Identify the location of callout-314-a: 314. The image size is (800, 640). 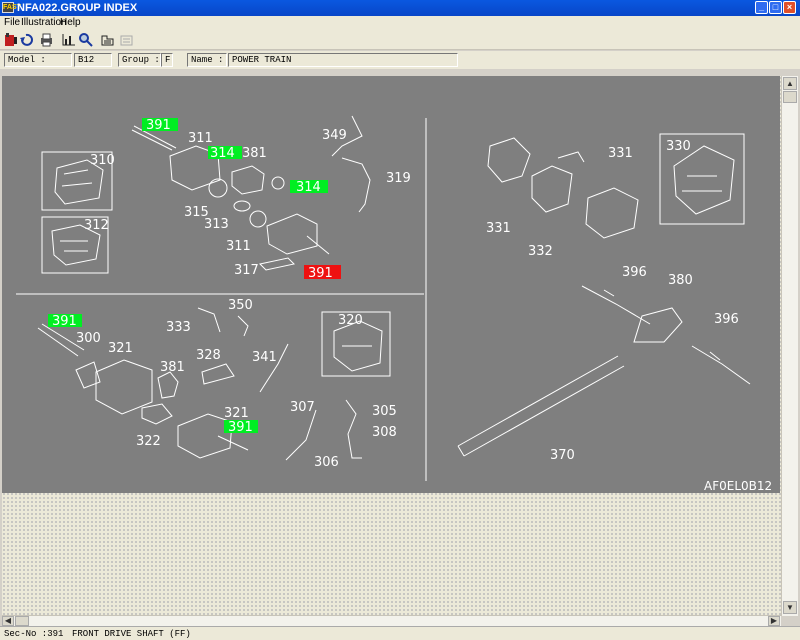
(222, 153).